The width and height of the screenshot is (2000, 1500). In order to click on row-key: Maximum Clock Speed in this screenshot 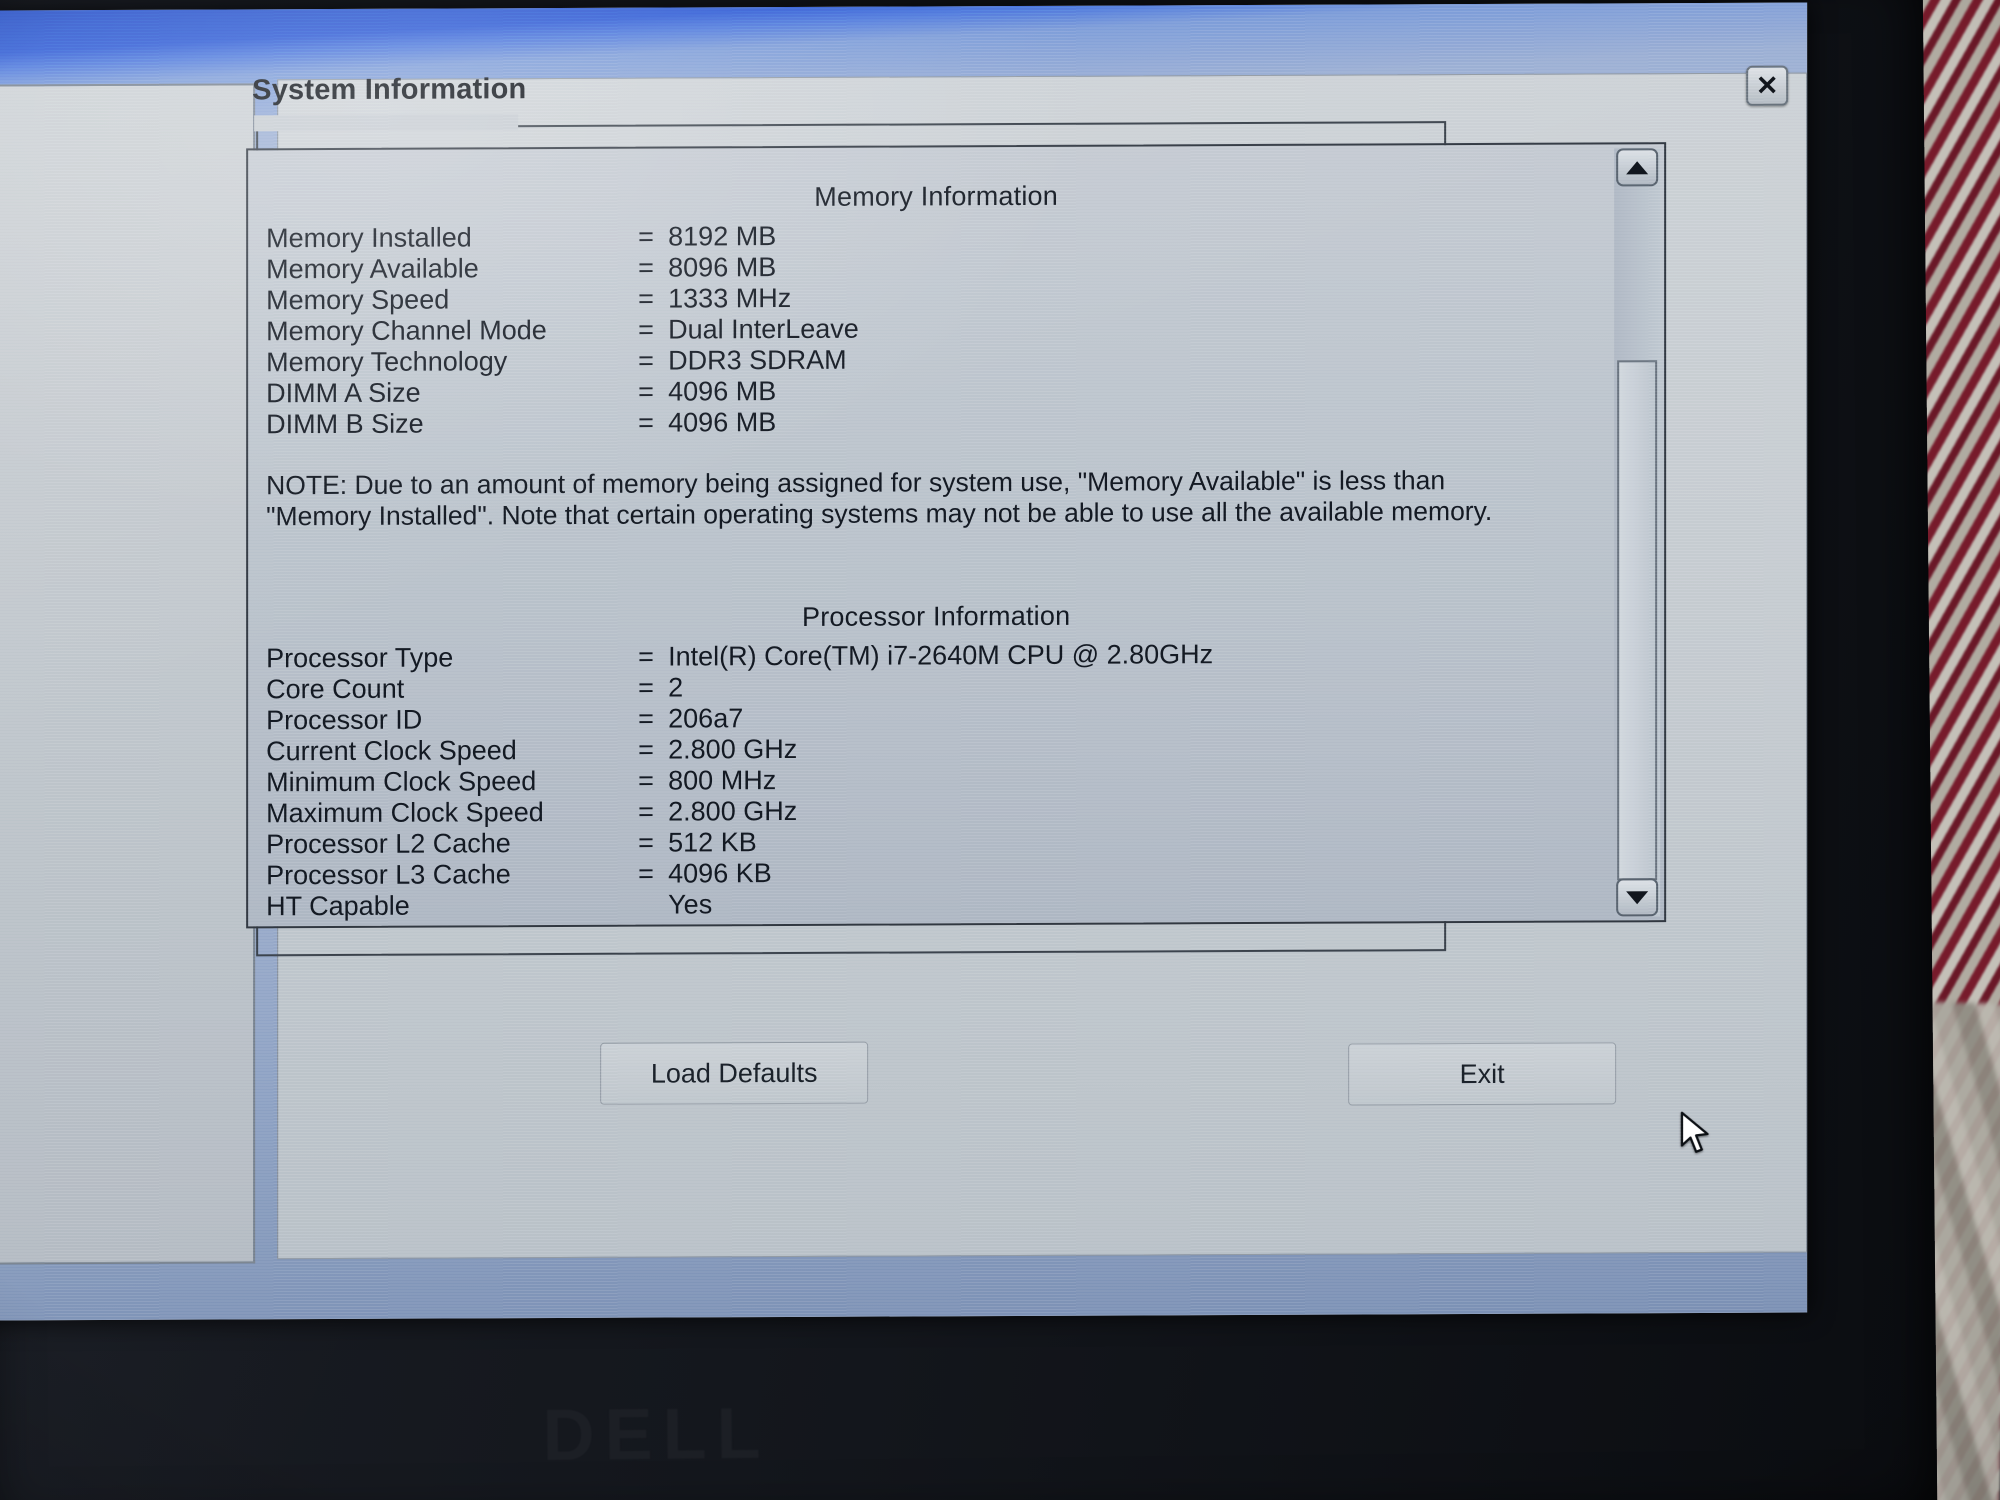, I will do `click(405, 813)`.